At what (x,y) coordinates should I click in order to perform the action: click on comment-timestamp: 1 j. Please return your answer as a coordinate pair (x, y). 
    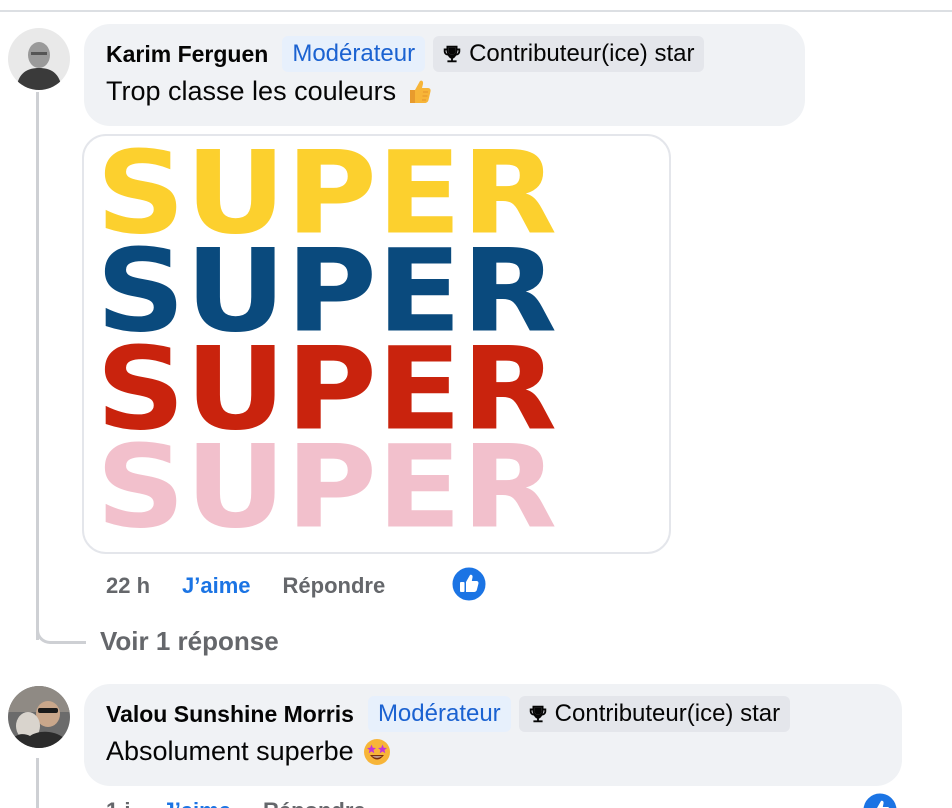
    Looking at the image, I should click on (118, 803).